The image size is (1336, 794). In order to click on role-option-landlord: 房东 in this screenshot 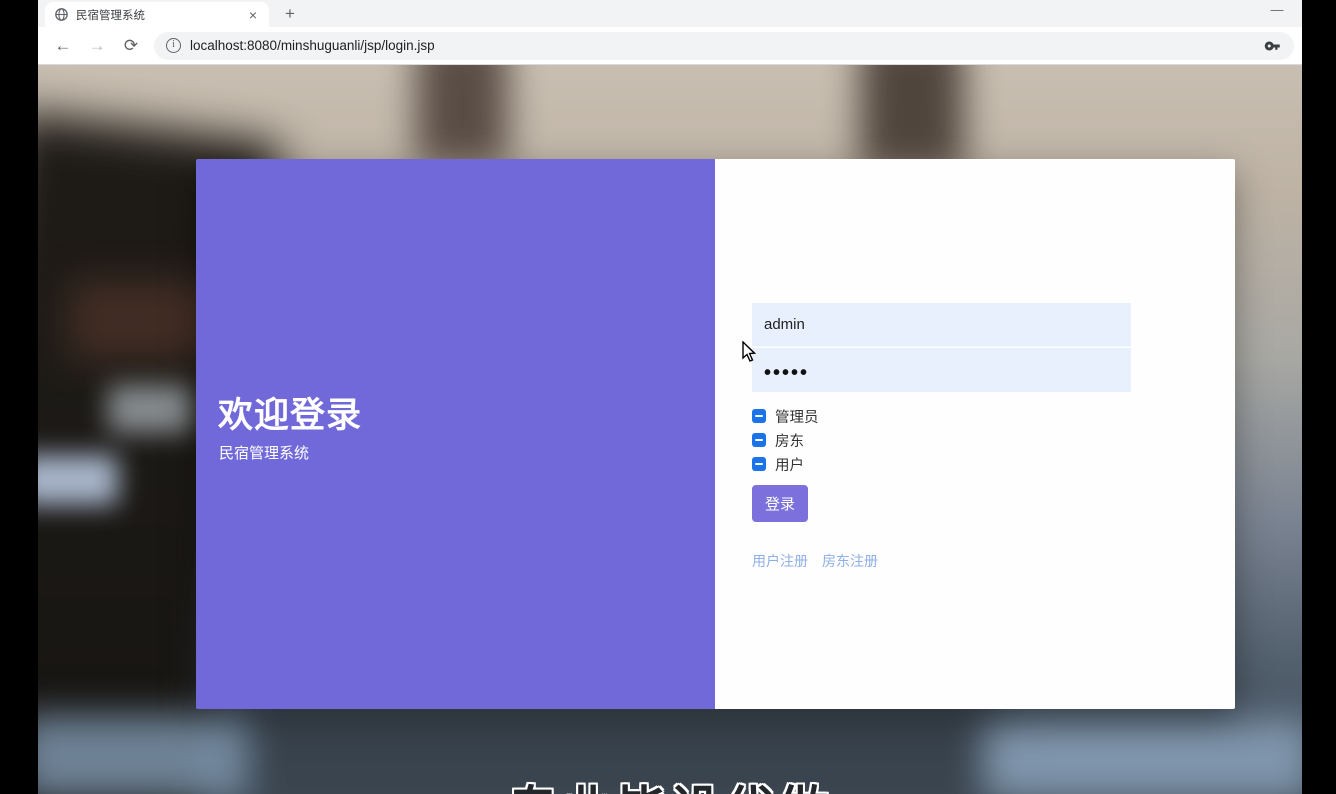, I will do `click(785, 440)`.